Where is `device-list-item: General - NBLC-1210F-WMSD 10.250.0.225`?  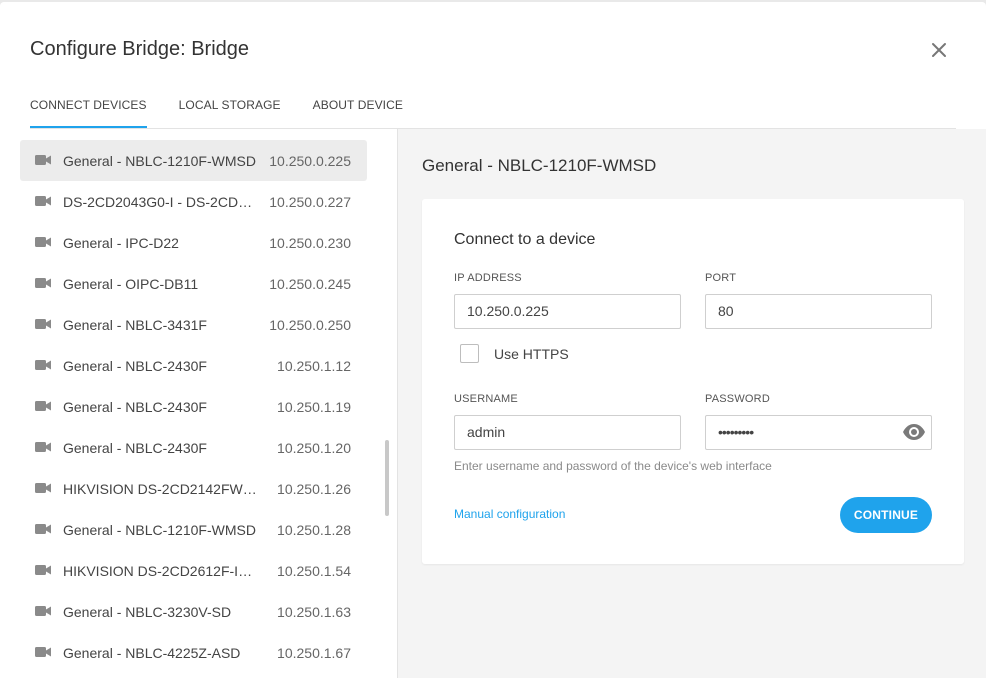
device-list-item: General - NBLC-1210F-WMSD 10.250.0.225 is located at coordinates (193, 160).